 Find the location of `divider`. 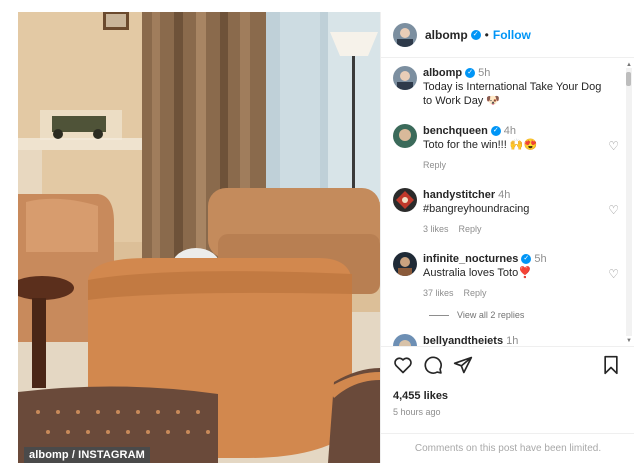

divider is located at coordinates (439, 315).